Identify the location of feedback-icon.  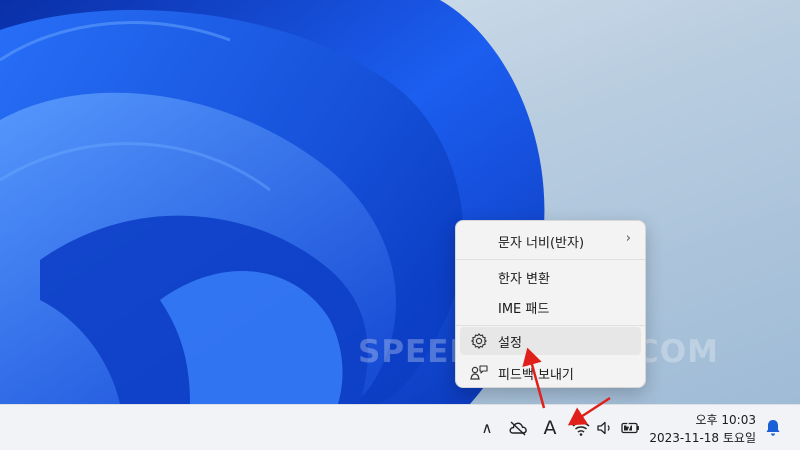
(479, 372).